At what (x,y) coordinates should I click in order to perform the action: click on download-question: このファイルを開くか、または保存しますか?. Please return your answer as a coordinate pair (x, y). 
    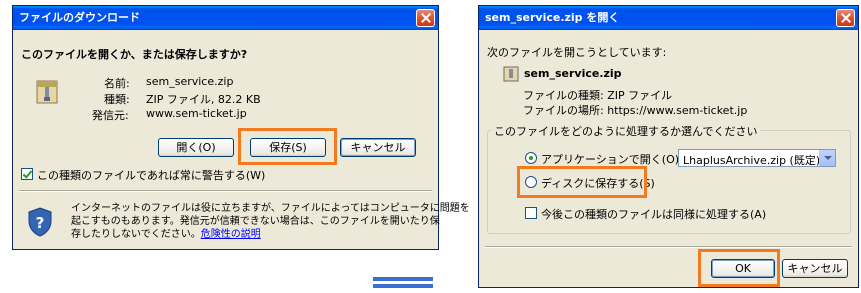
    Looking at the image, I should click on (134, 54).